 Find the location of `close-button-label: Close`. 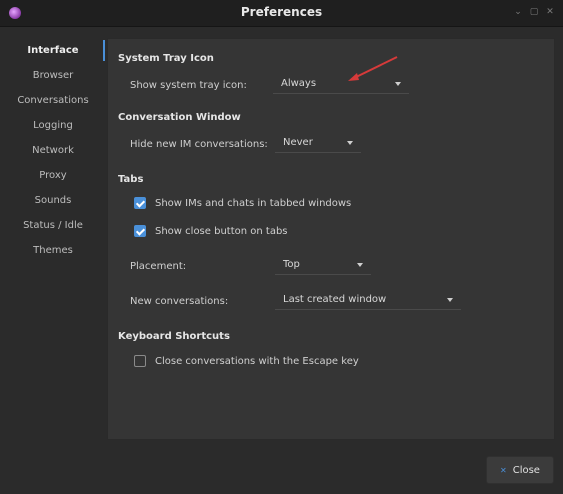

close-button-label: Close is located at coordinates (526, 470).